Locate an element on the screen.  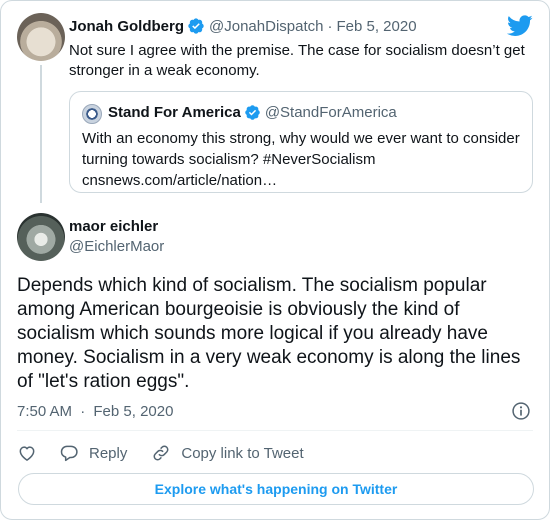
tweet-time: 7:50 AM is located at coordinates (44, 411).